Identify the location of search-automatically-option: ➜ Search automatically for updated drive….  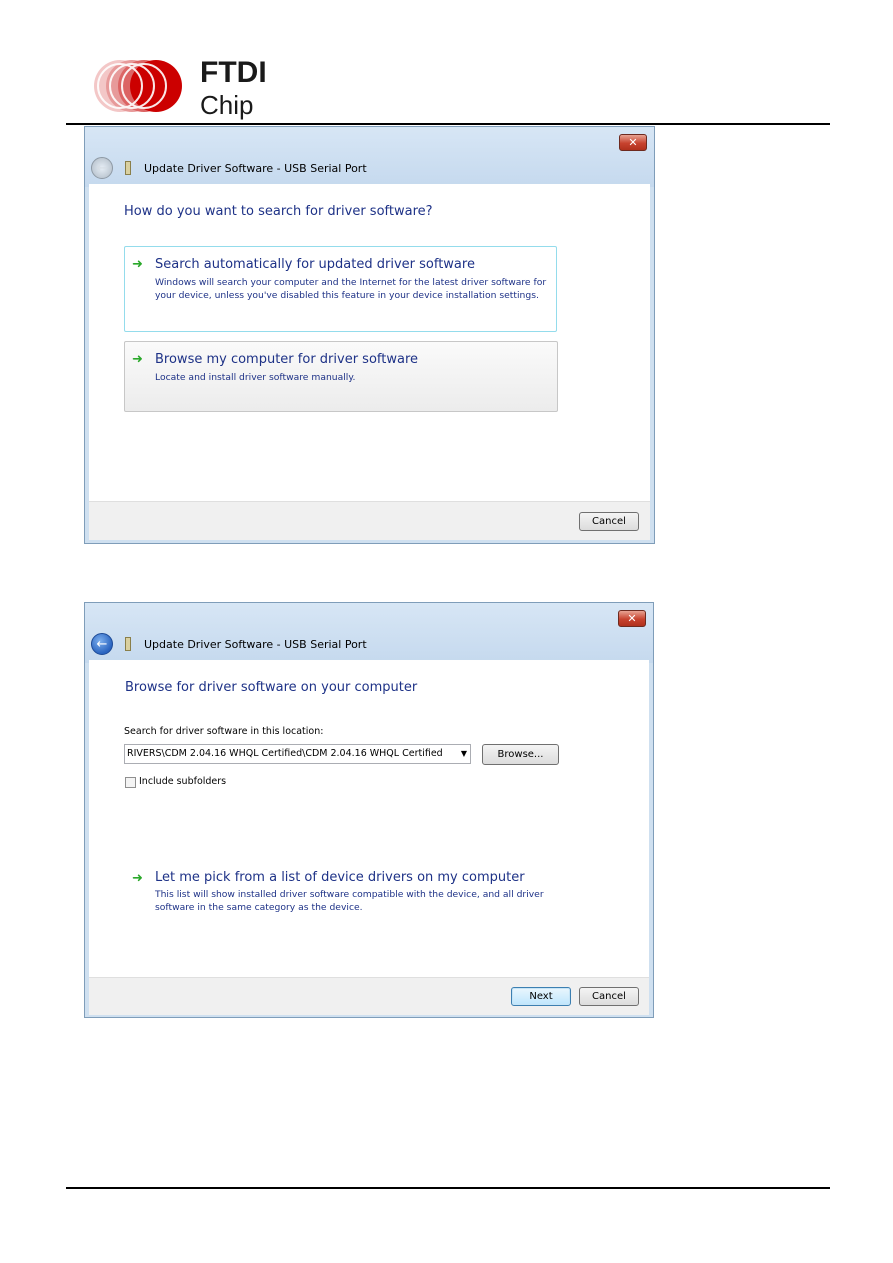
(340, 289).